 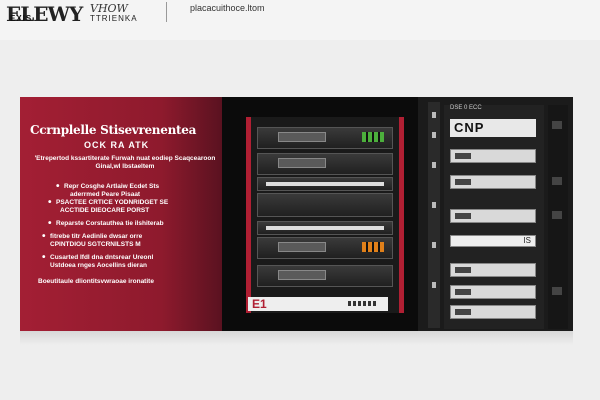 I want to click on equipment-column: DSE 0 ECC CNP IS, so click(x=494, y=217).